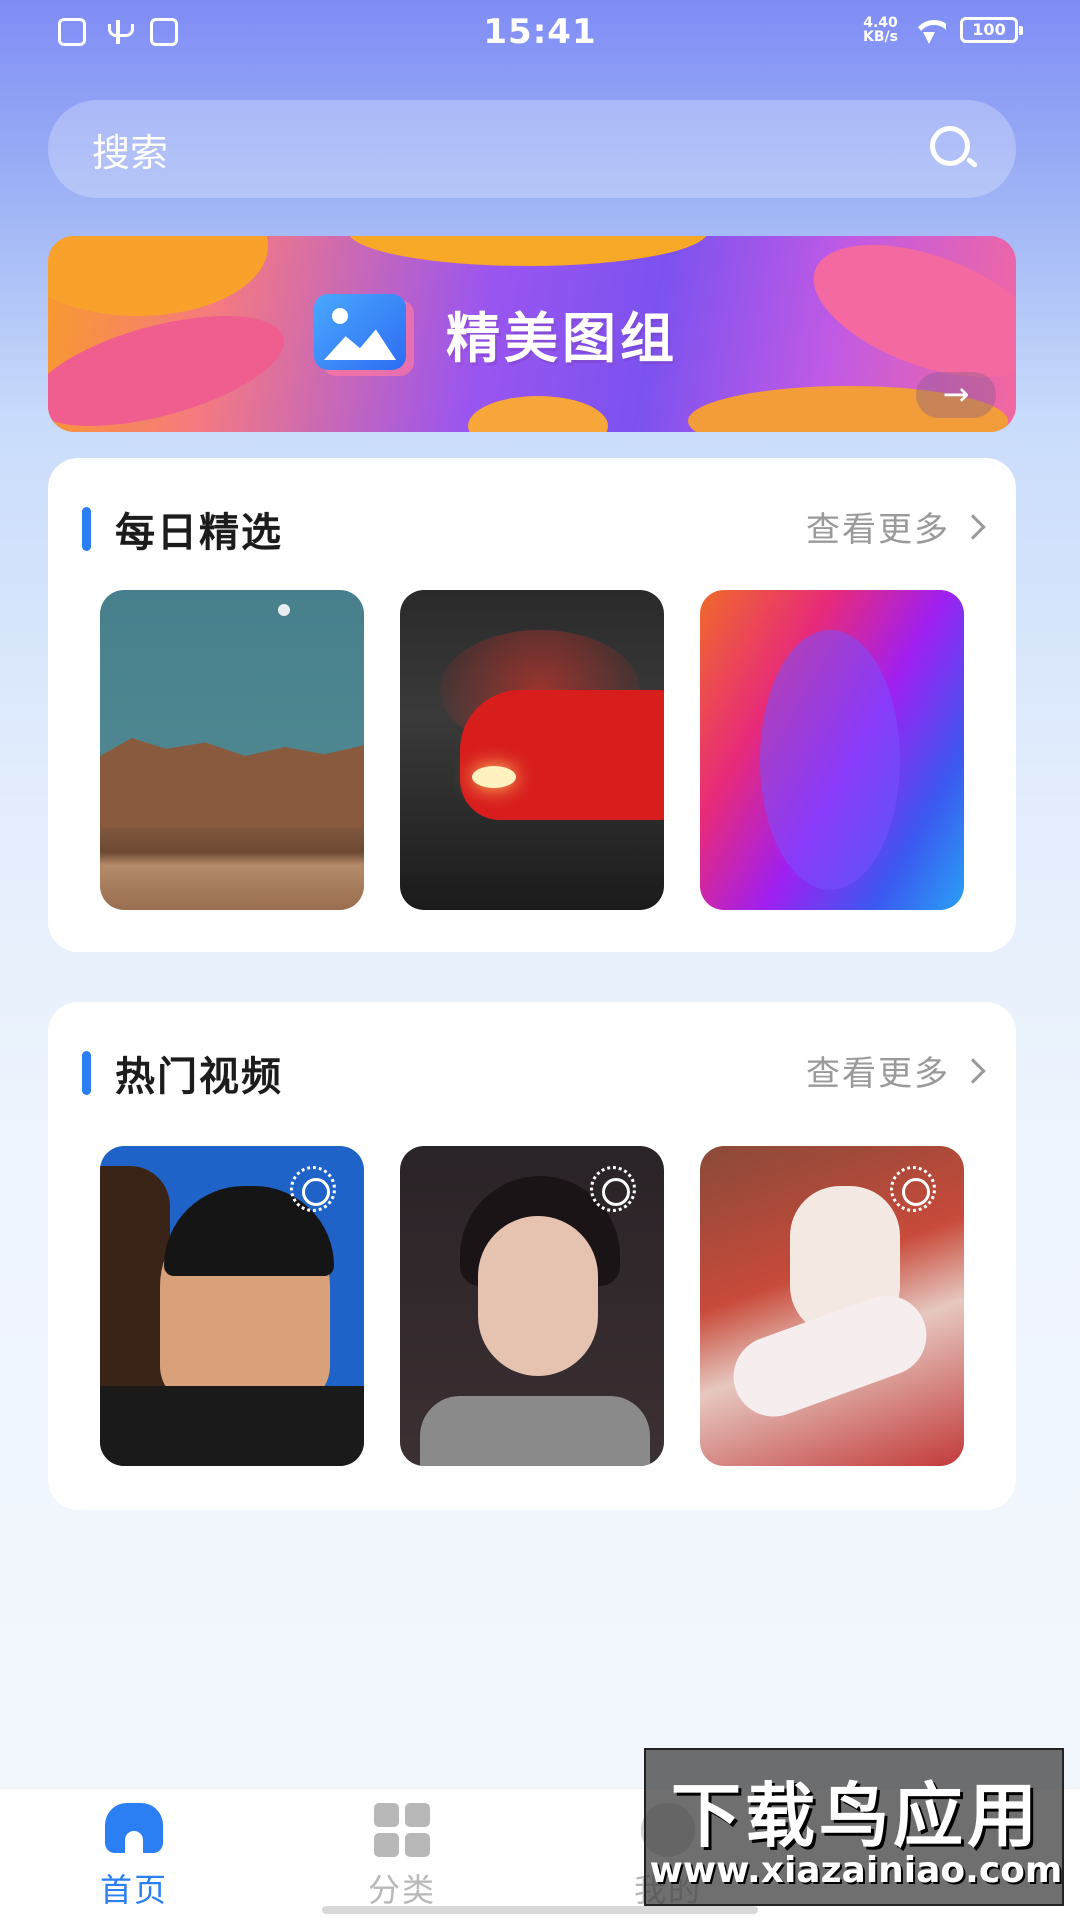 The width and height of the screenshot is (1080, 1920). I want to click on grid-icon, so click(402, 1830).